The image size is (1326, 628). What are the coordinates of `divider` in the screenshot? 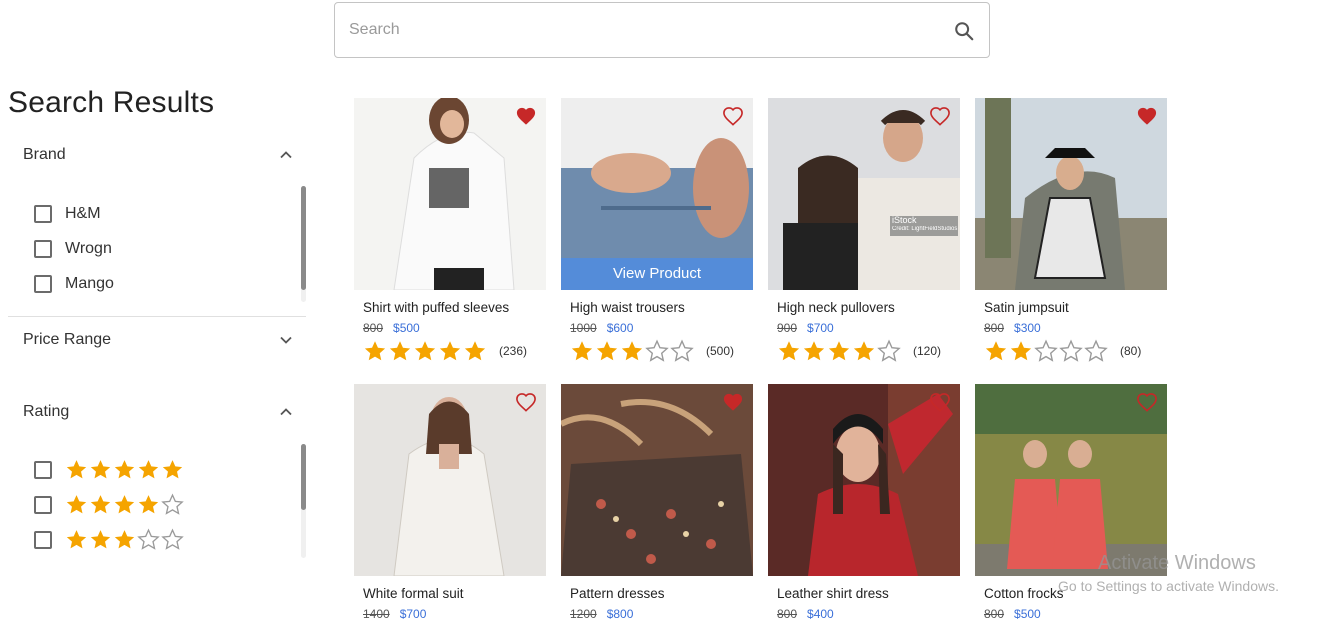 It's located at (157, 316).